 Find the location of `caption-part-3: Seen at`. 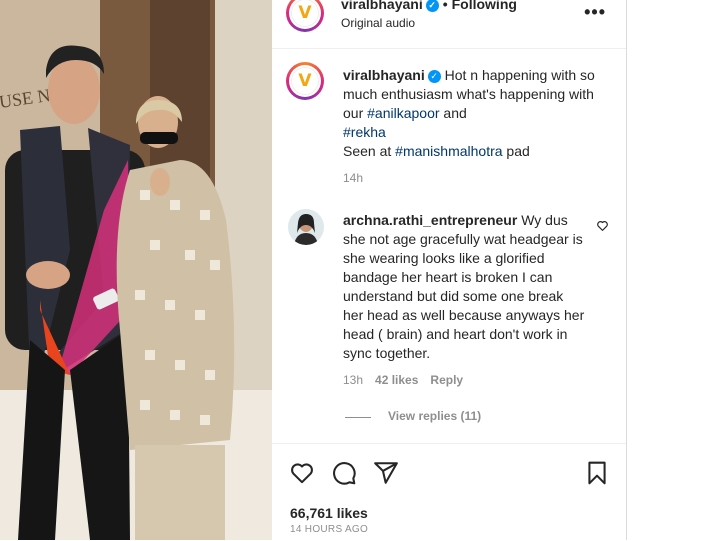

caption-part-3: Seen at is located at coordinates (369, 151).